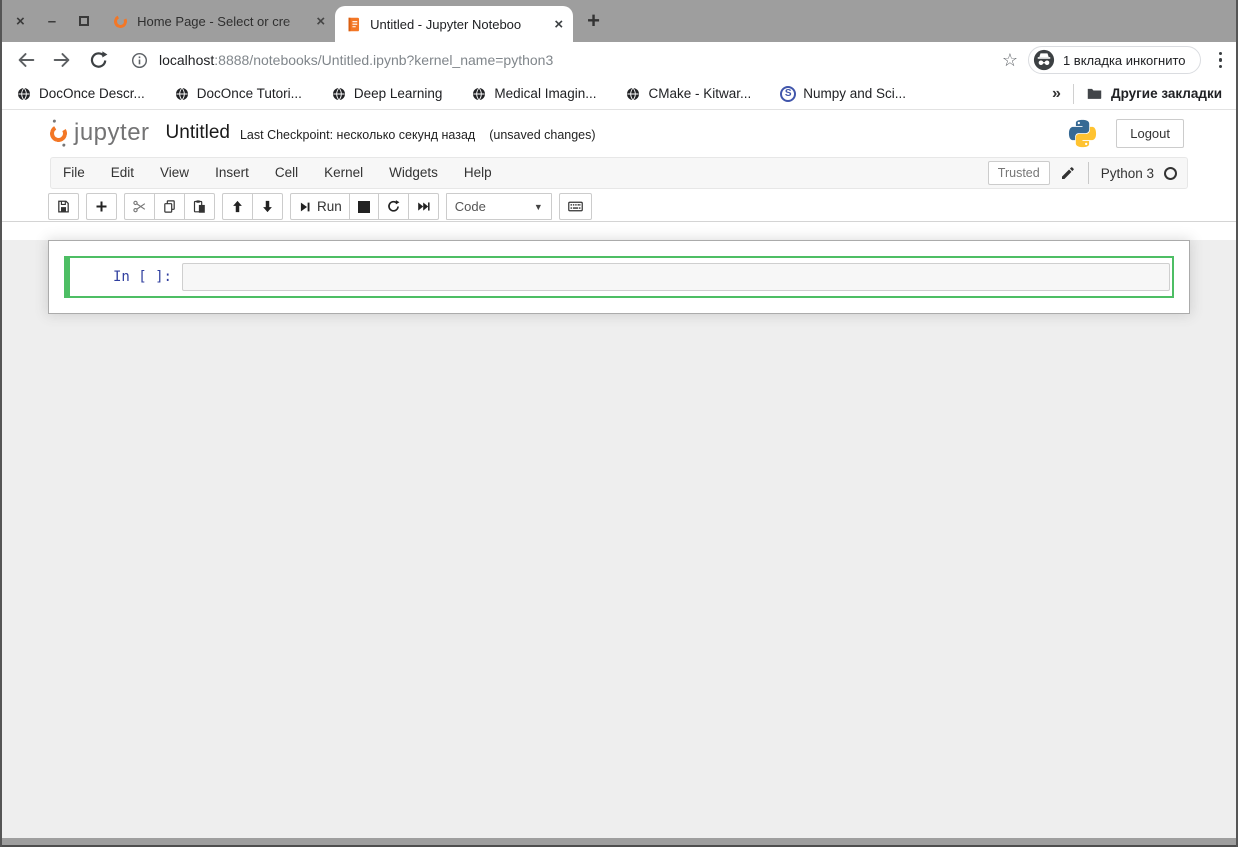 The width and height of the screenshot is (1238, 847). I want to click on forward-icon, so click(62, 60).